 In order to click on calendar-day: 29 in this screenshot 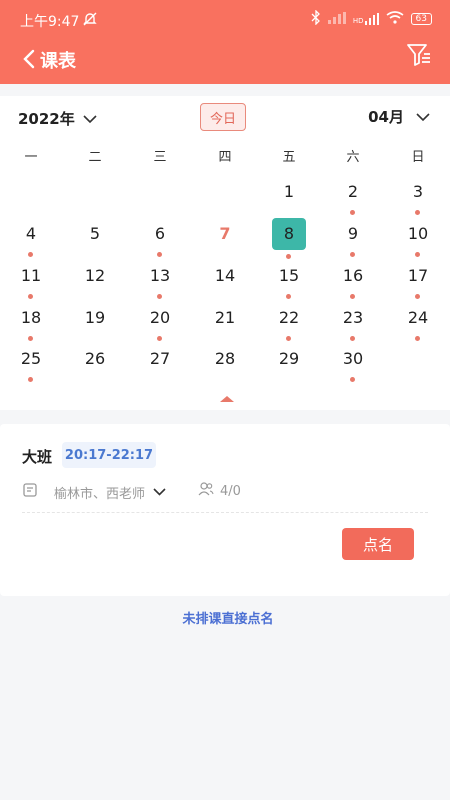, I will do `click(289, 365)`.